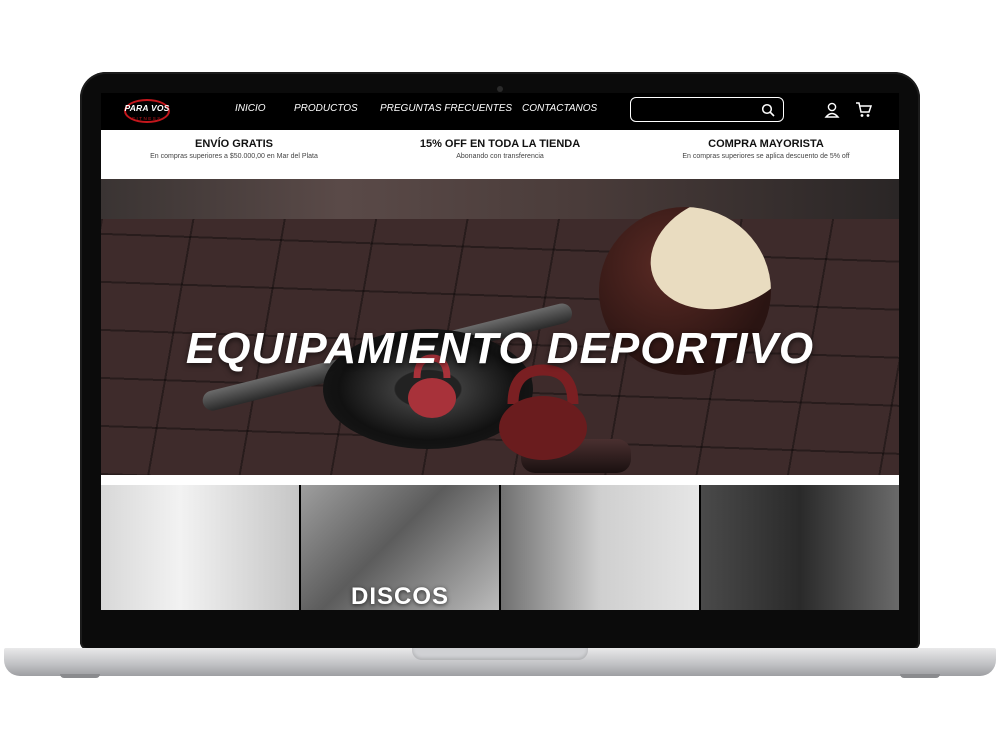  What do you see at coordinates (768, 110) in the screenshot?
I see `search-icon` at bounding box center [768, 110].